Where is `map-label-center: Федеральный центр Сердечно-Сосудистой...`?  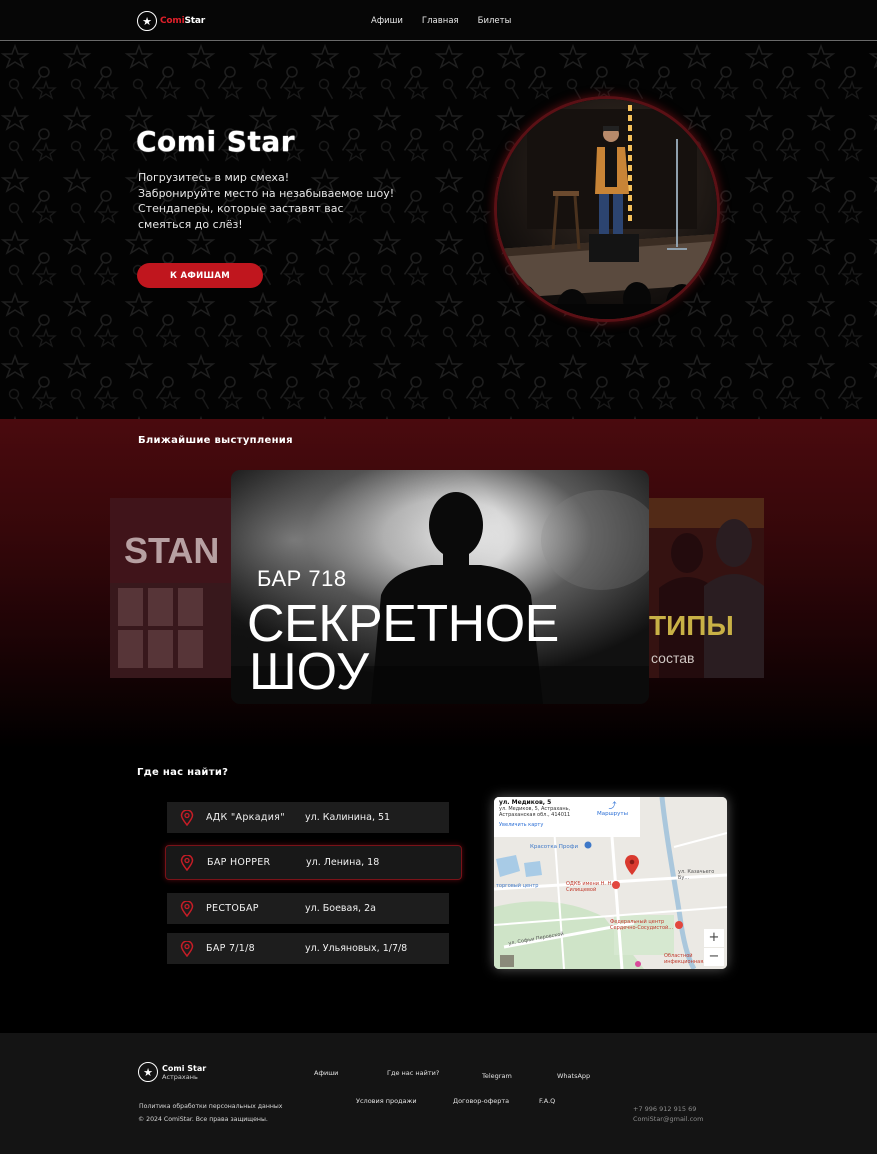
map-label-center: Федеральный центр Сердечно-Сосудистой... is located at coordinates (642, 925).